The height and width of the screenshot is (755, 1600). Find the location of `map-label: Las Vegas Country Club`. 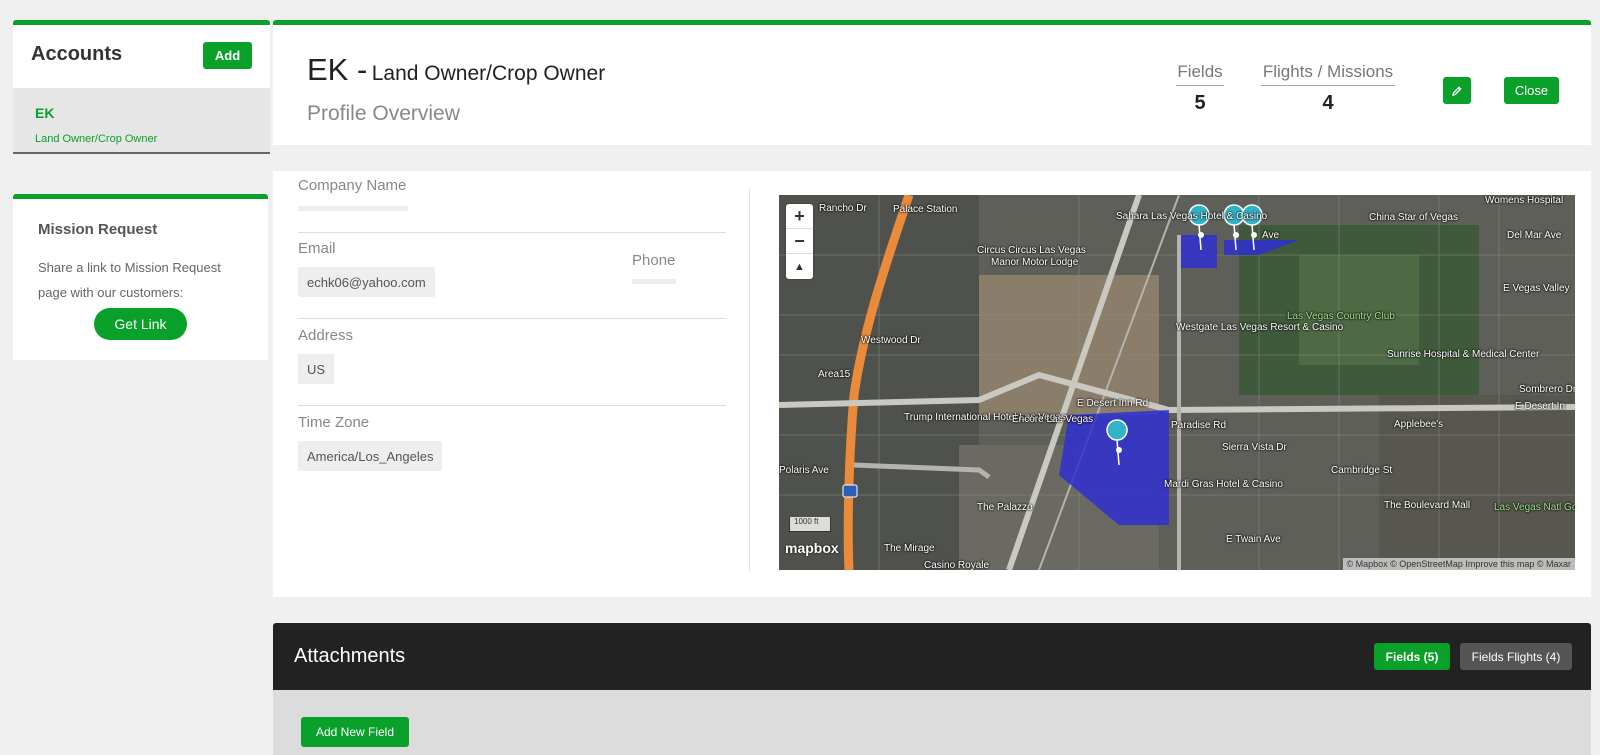

map-label: Las Vegas Country Club is located at coordinates (1341, 316).